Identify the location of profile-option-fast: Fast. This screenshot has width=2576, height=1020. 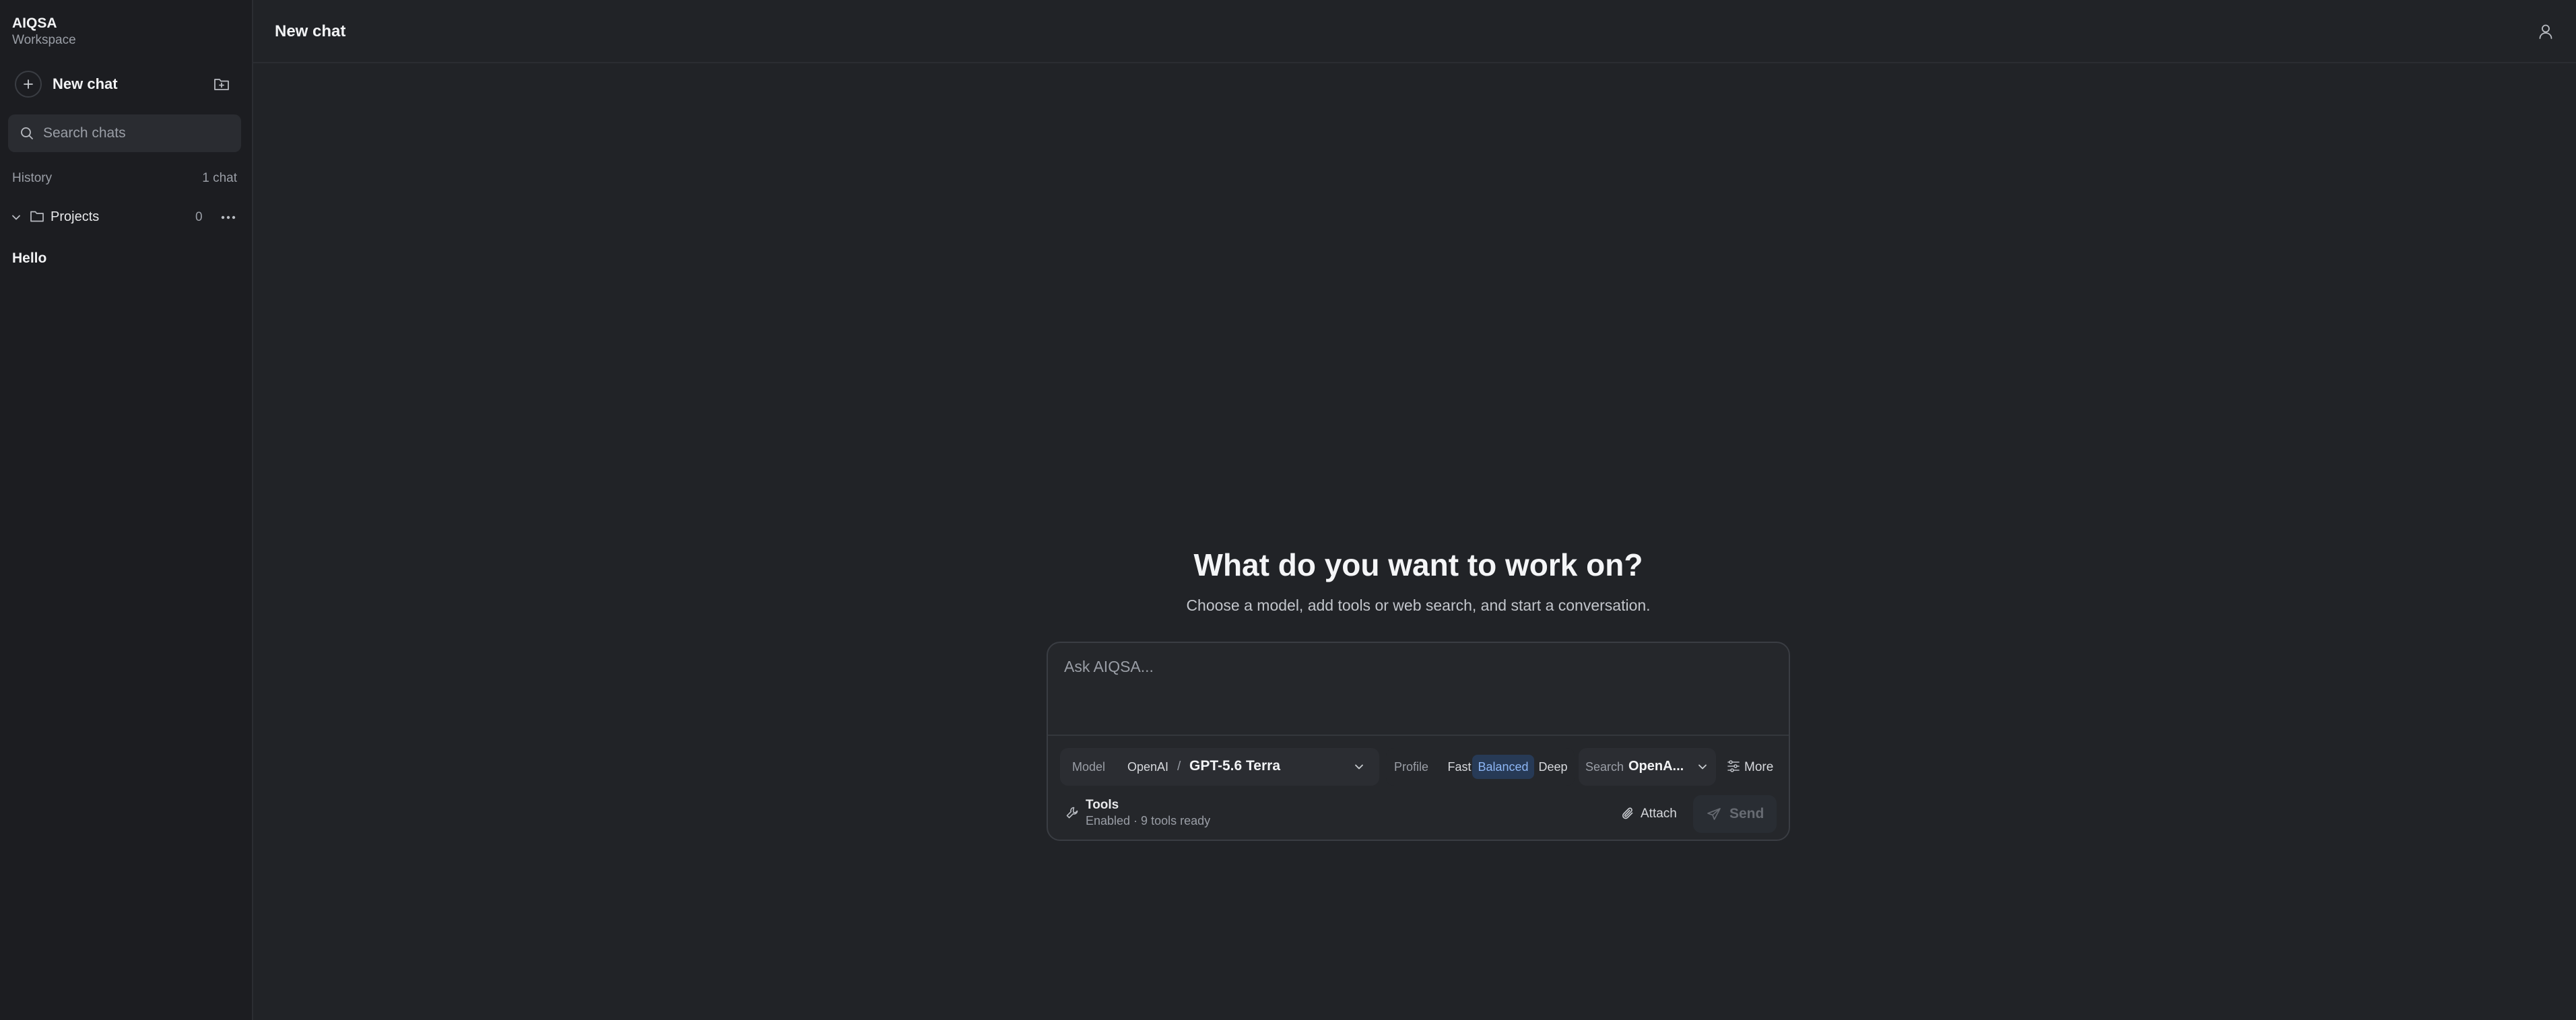
(1459, 767).